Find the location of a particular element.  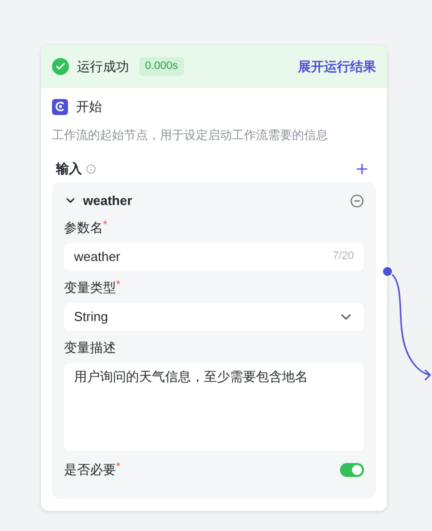

add-icon is located at coordinates (362, 168).